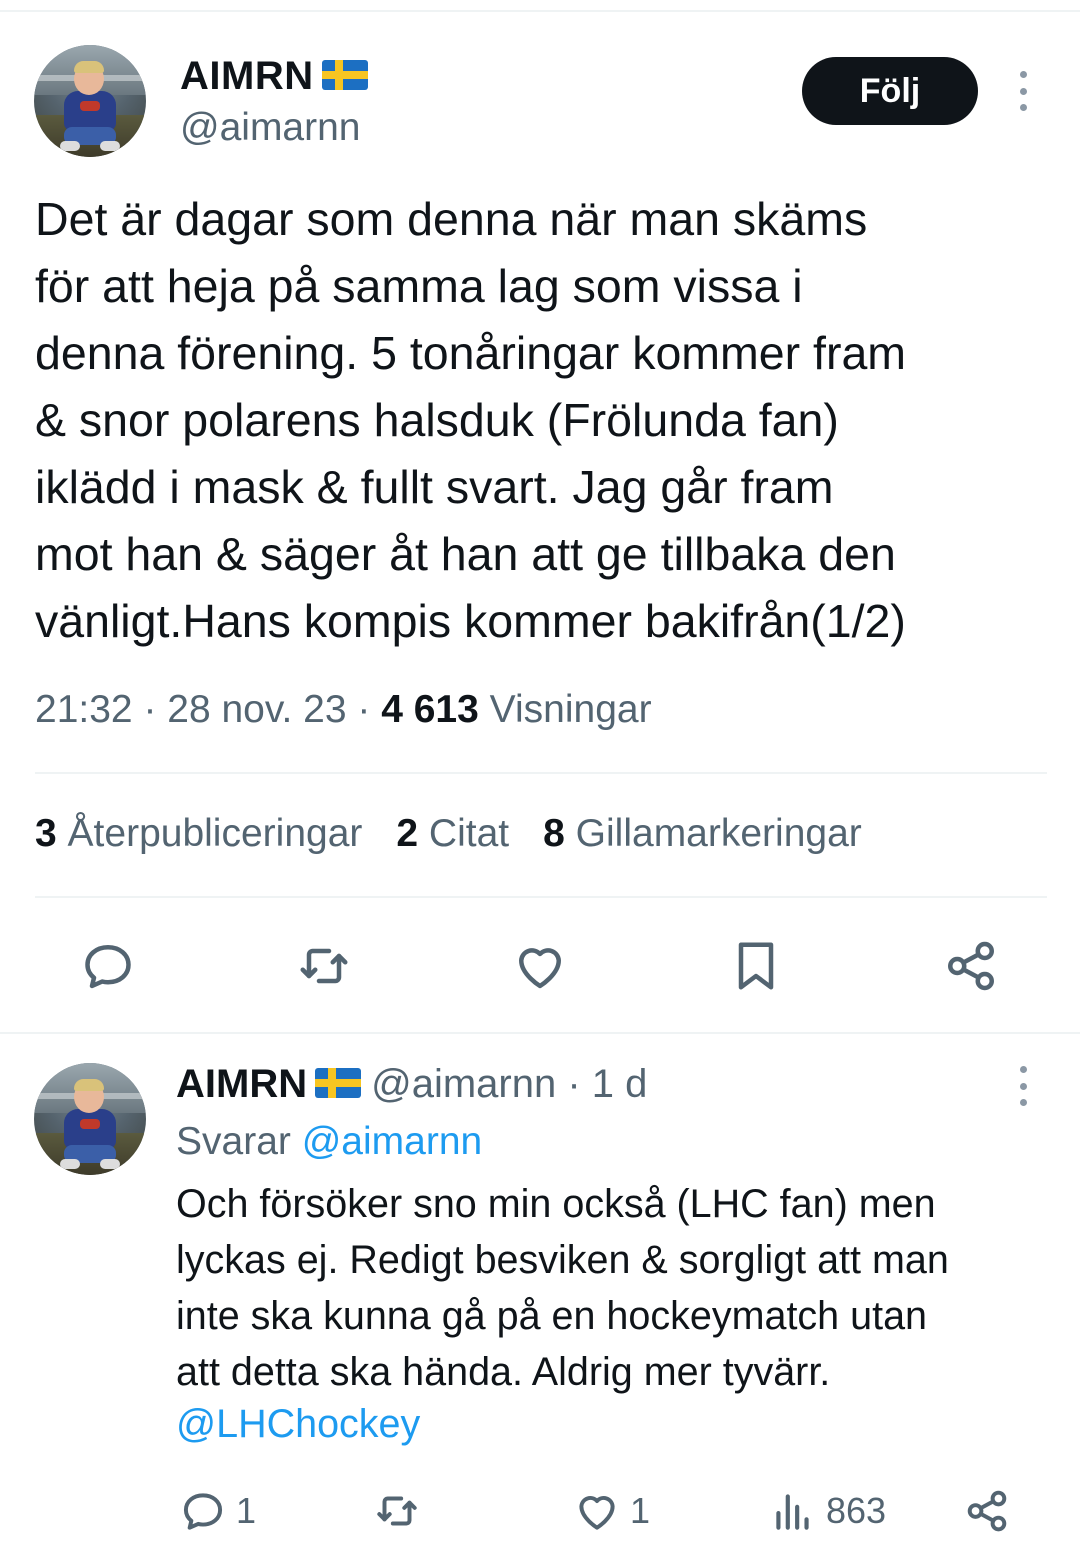 The height and width of the screenshot is (1554, 1080). What do you see at coordinates (90, 1119) in the screenshot?
I see `reply-avatar` at bounding box center [90, 1119].